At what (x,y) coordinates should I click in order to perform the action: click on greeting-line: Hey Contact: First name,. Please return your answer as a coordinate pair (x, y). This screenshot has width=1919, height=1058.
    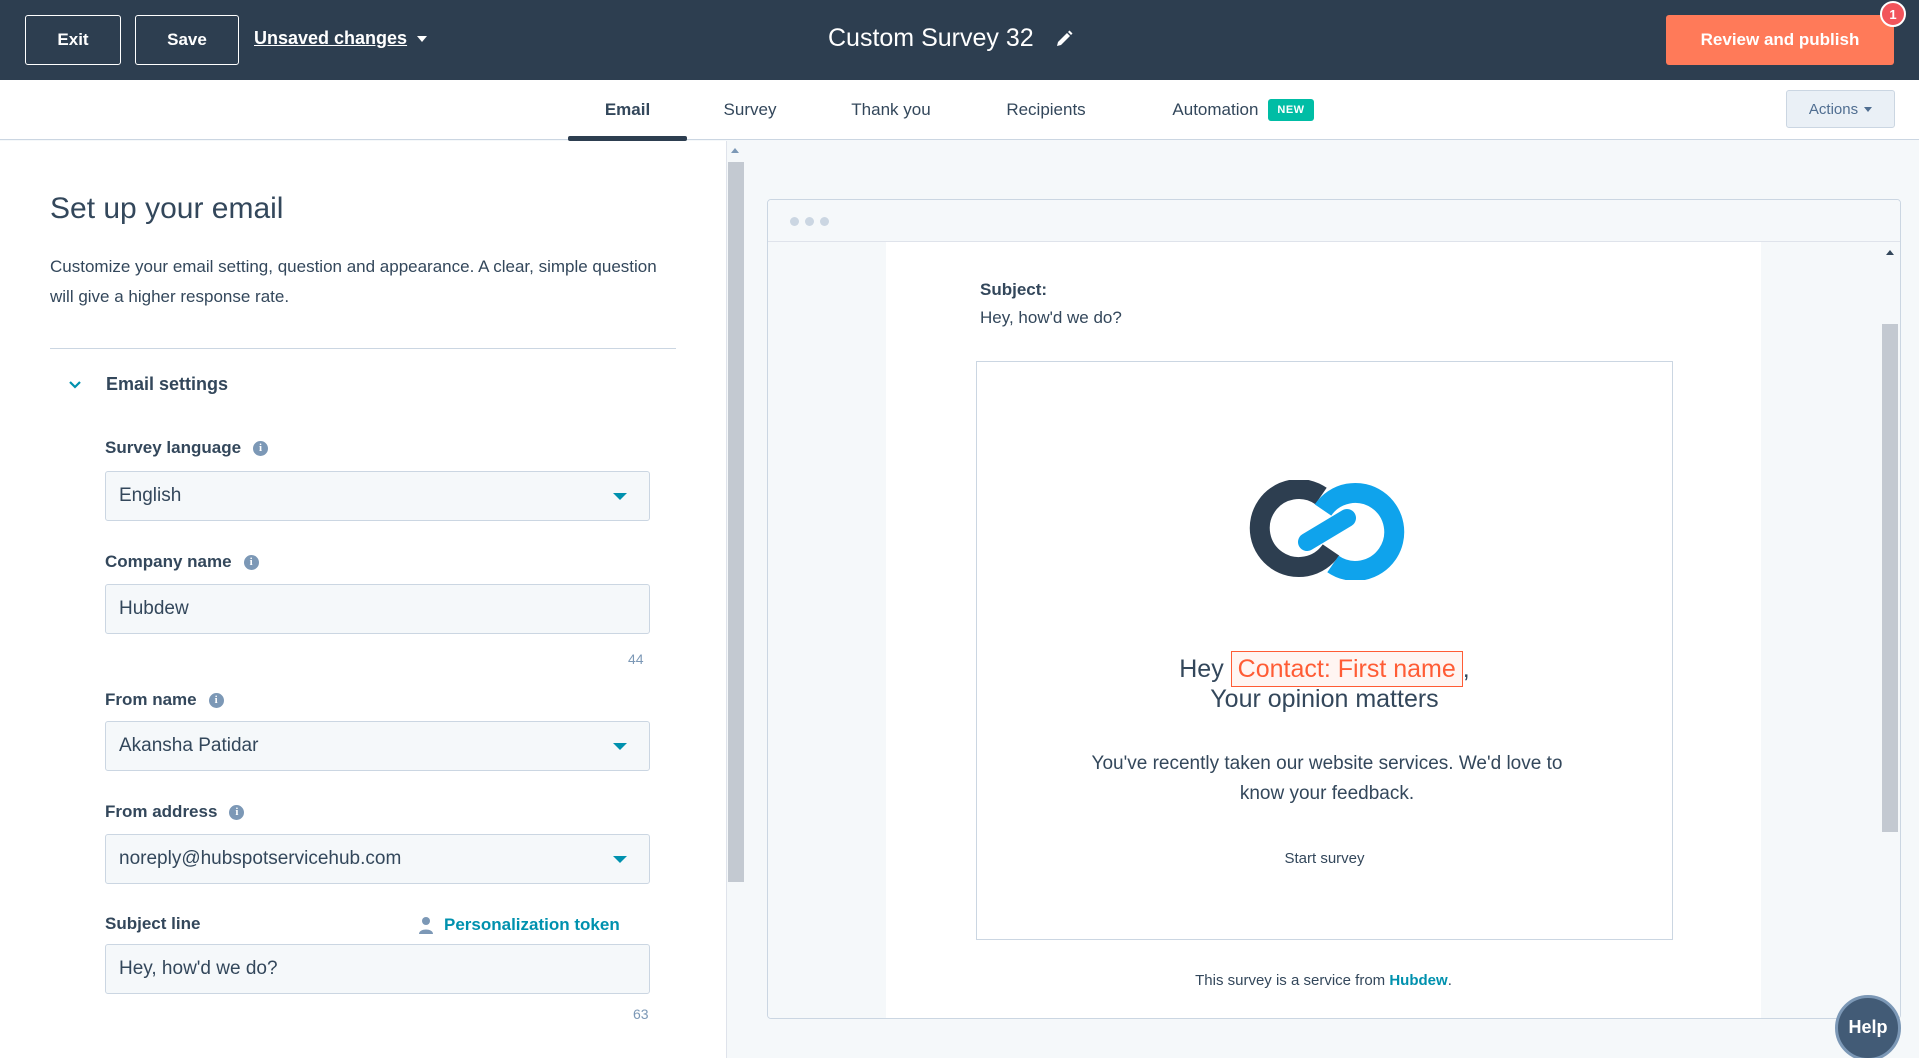
    Looking at the image, I should click on (1324, 669).